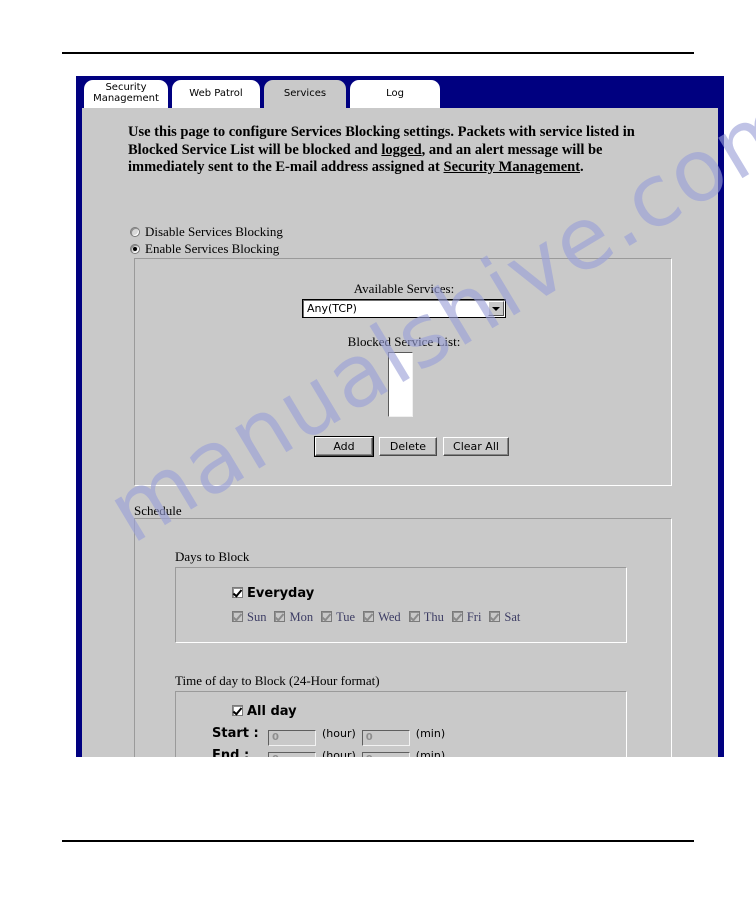  Describe the element at coordinates (400, 384) in the screenshot. I see `blocked-service-list-box` at that location.